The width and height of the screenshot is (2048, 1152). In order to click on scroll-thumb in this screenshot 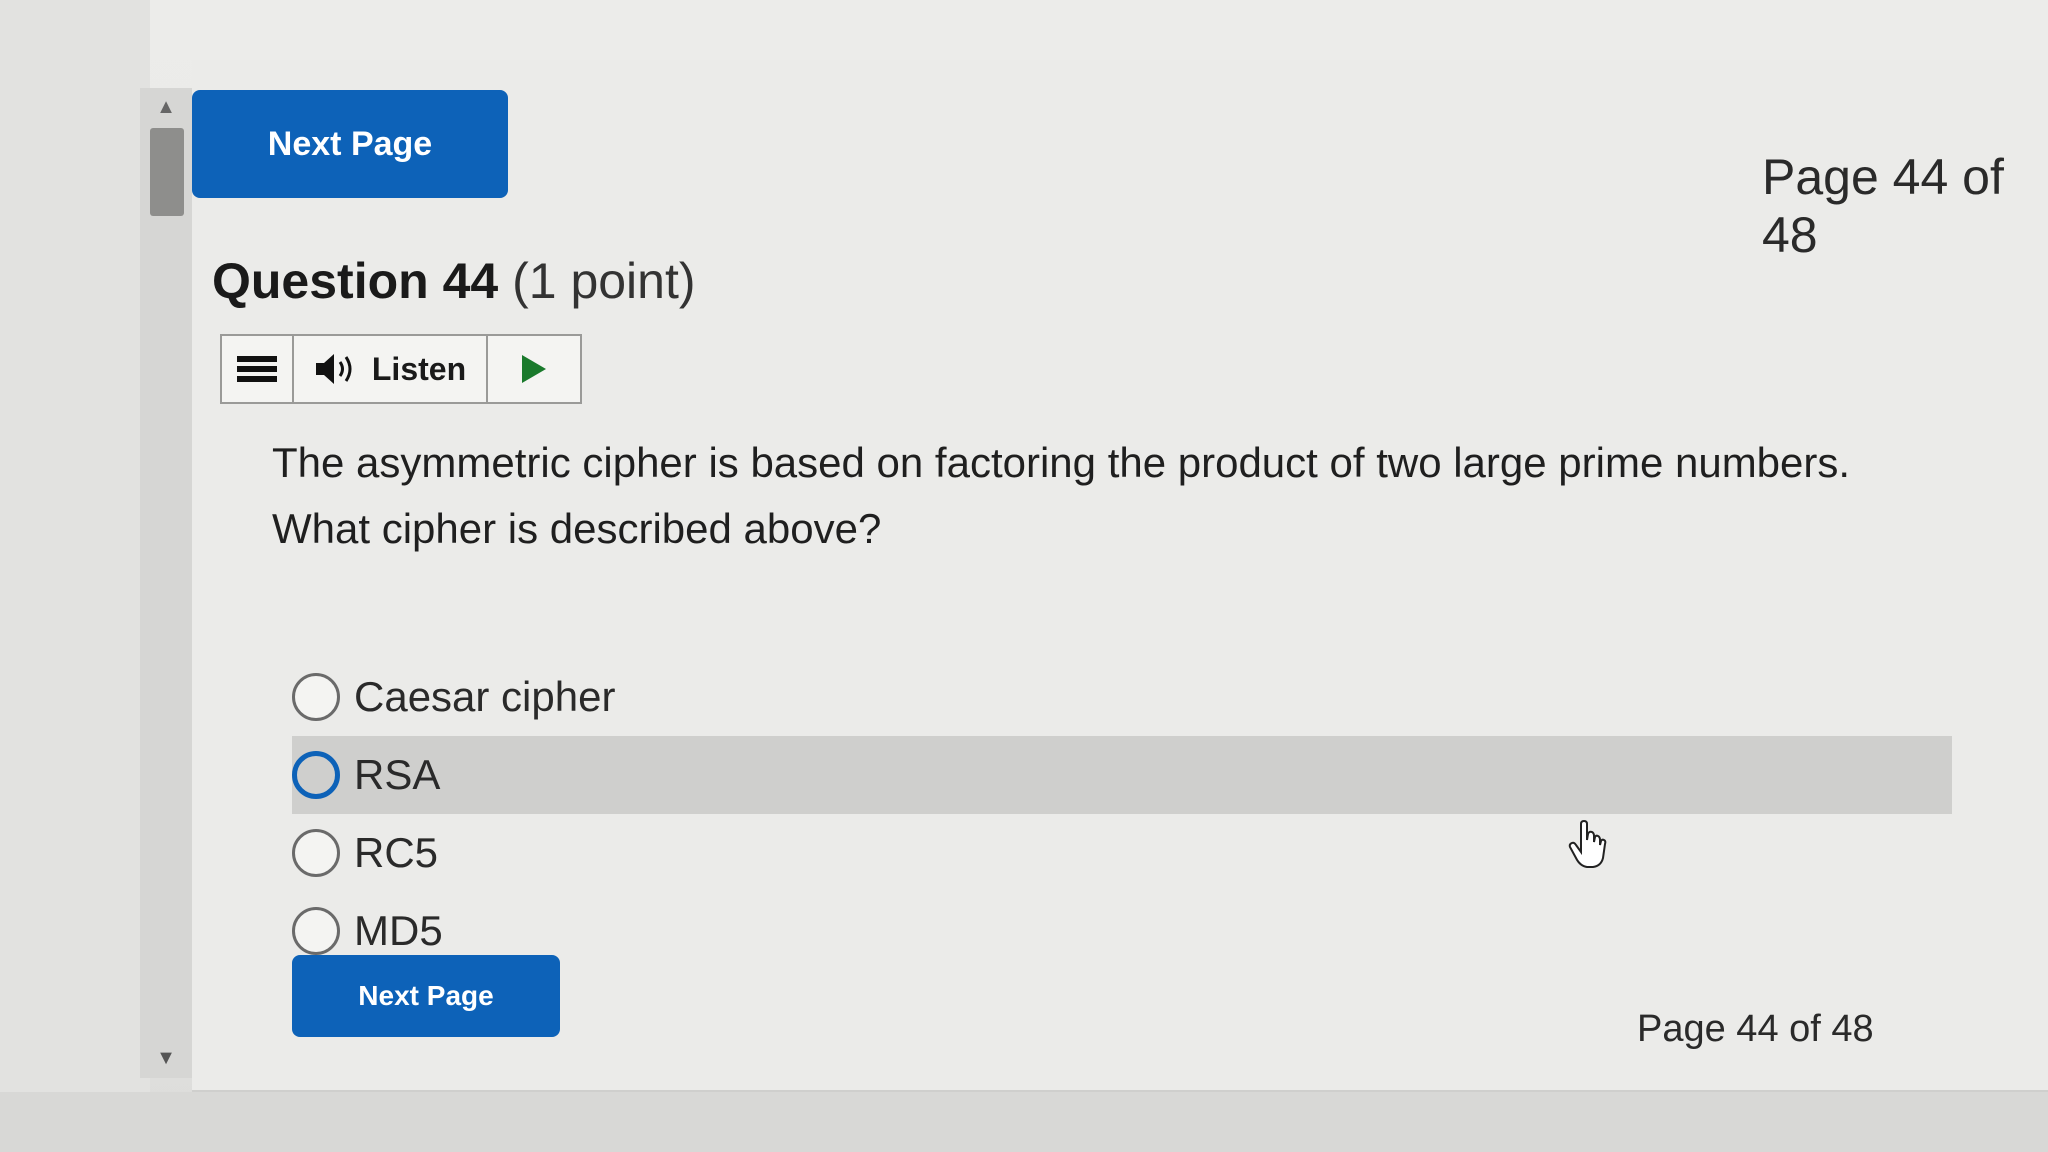, I will do `click(167, 172)`.